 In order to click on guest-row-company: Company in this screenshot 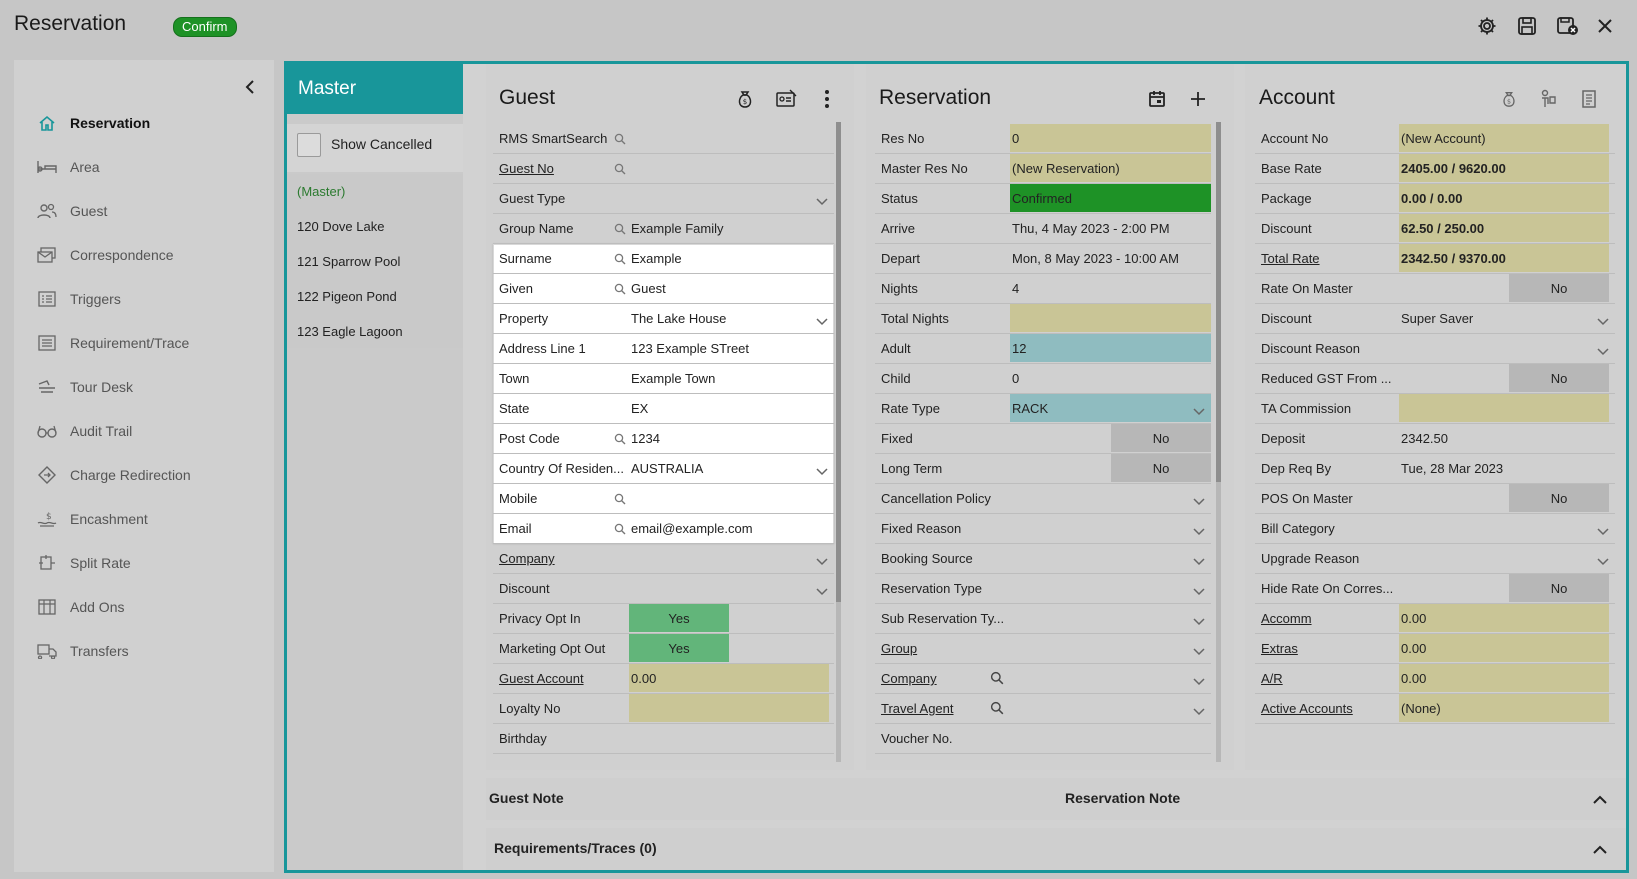, I will do `click(663, 559)`.